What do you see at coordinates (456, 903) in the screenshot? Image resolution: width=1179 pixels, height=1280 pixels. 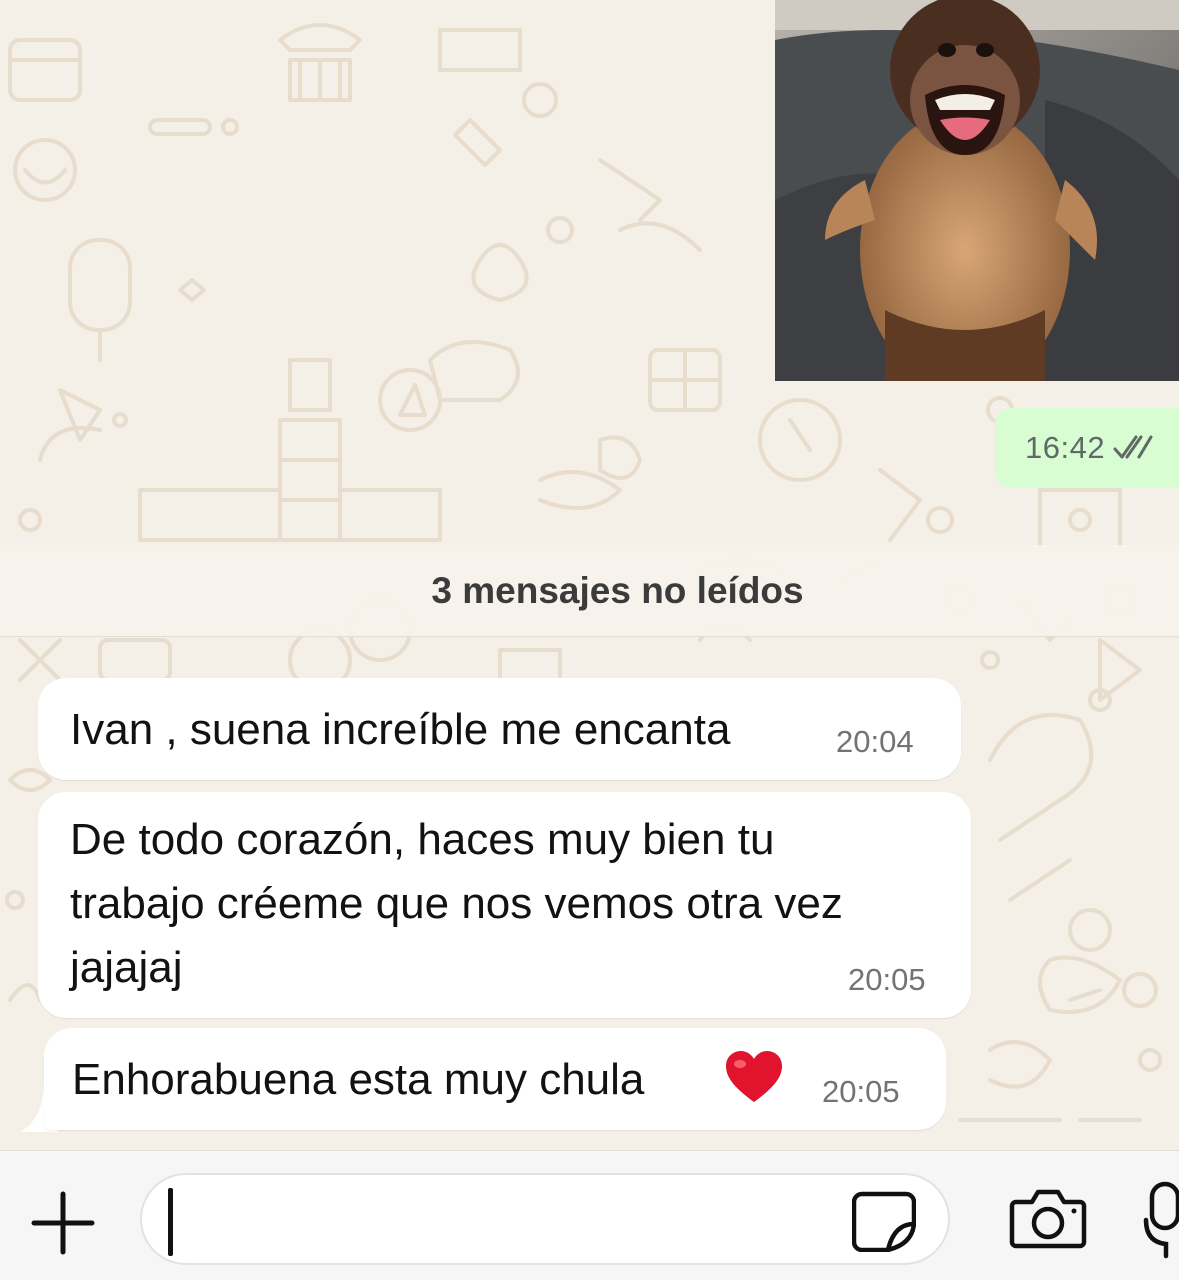 I see `message-text-line: trabajo créeme que nos vemos otra vez` at bounding box center [456, 903].